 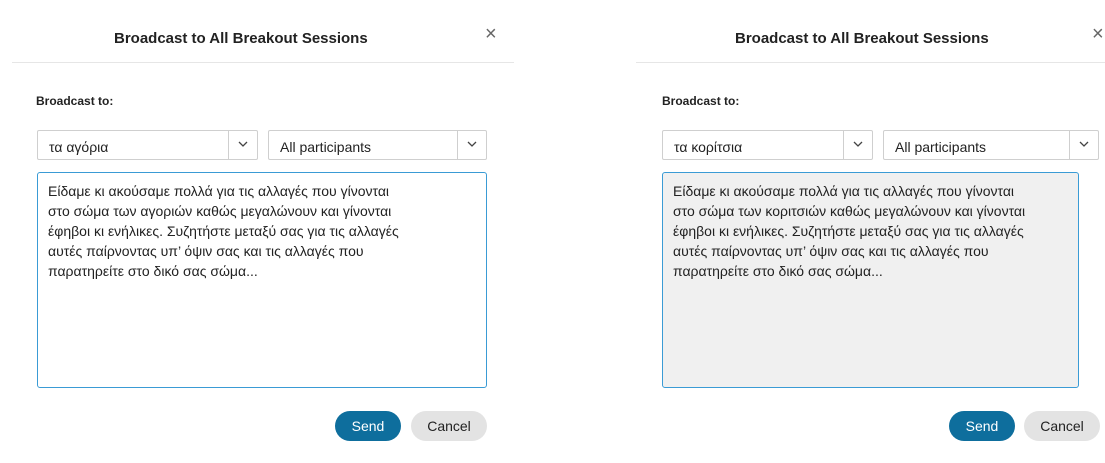 What do you see at coordinates (79, 147) in the screenshot?
I see `session-select-value: τα αγόρια` at bounding box center [79, 147].